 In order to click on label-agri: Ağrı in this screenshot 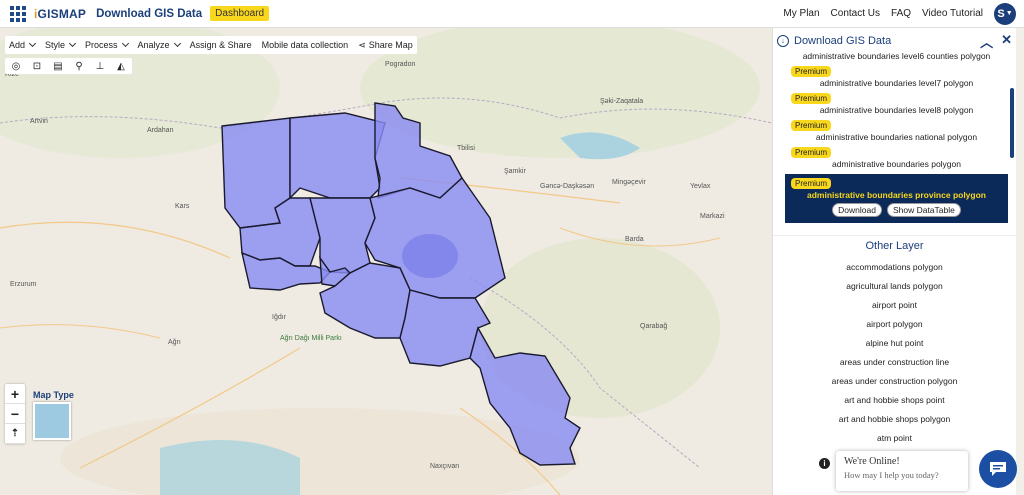, I will do `click(174, 342)`.